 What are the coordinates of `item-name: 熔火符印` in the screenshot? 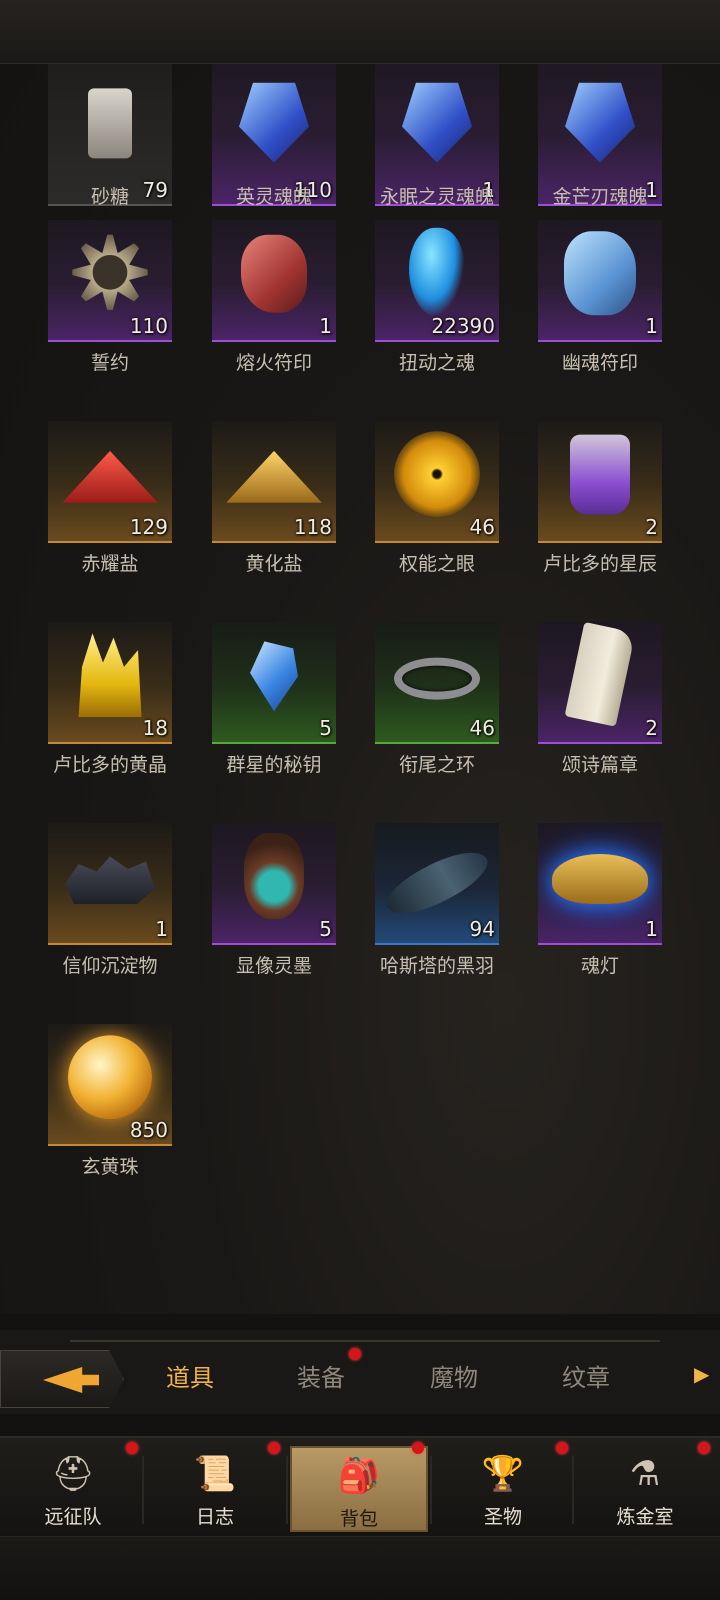 It's located at (273, 363).